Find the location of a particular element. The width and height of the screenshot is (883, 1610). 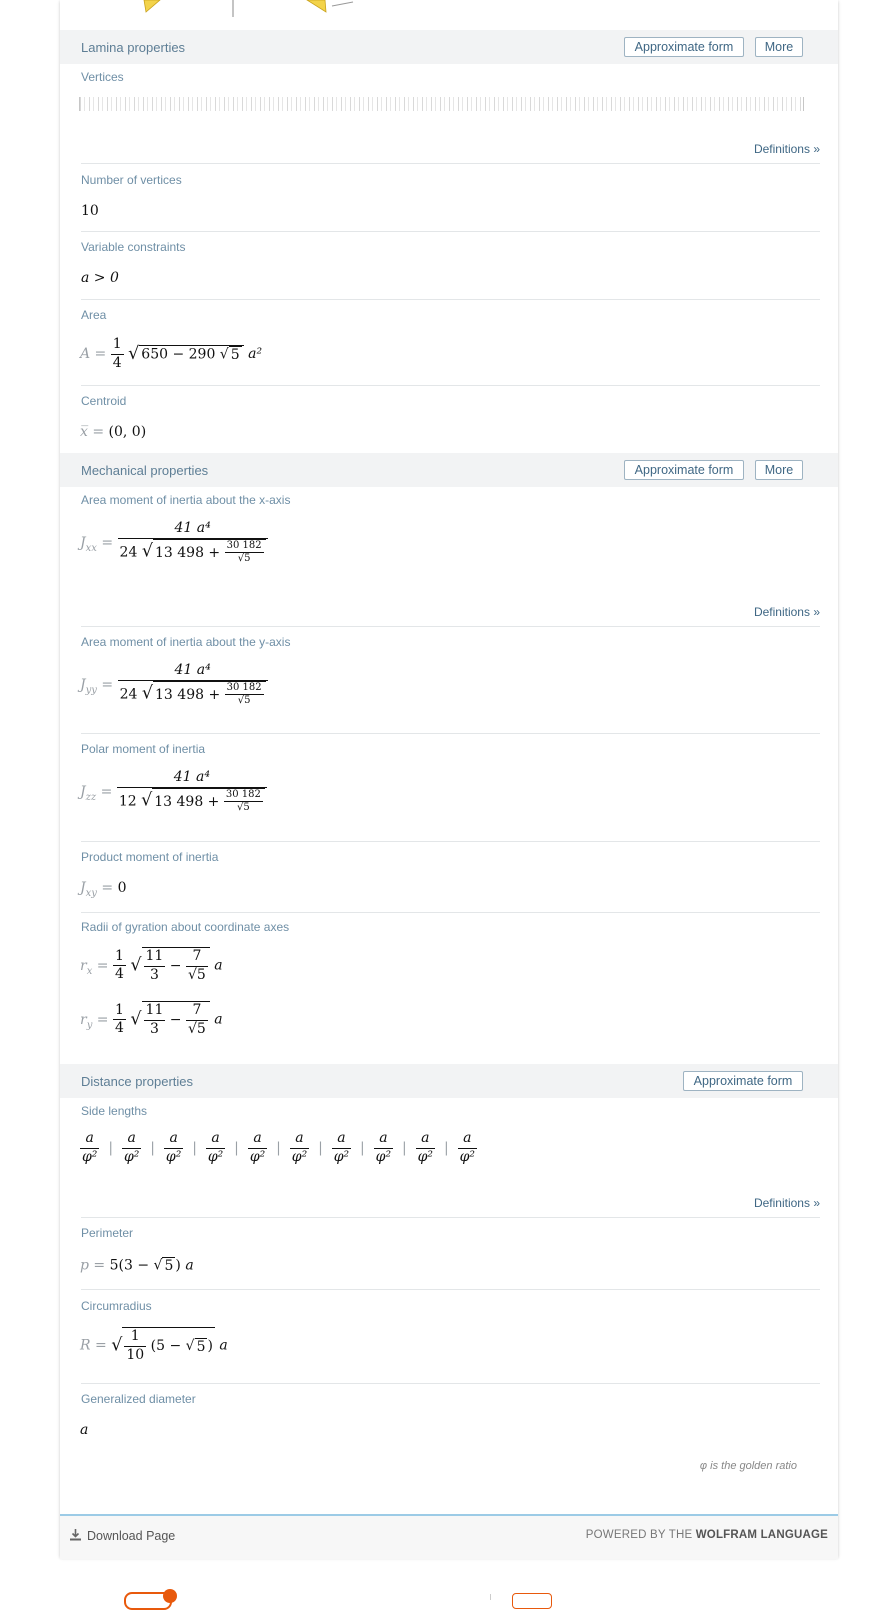

jxx-fnum: 30 182 is located at coordinates (244, 545).